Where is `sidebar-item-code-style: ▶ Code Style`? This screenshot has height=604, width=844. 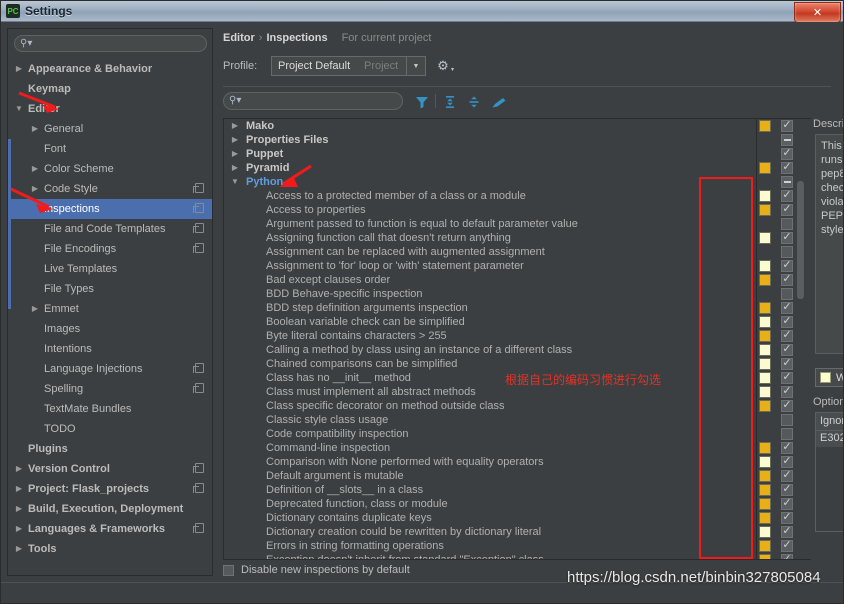
sidebar-item-code-style: ▶ Code Style is located at coordinates (110, 189).